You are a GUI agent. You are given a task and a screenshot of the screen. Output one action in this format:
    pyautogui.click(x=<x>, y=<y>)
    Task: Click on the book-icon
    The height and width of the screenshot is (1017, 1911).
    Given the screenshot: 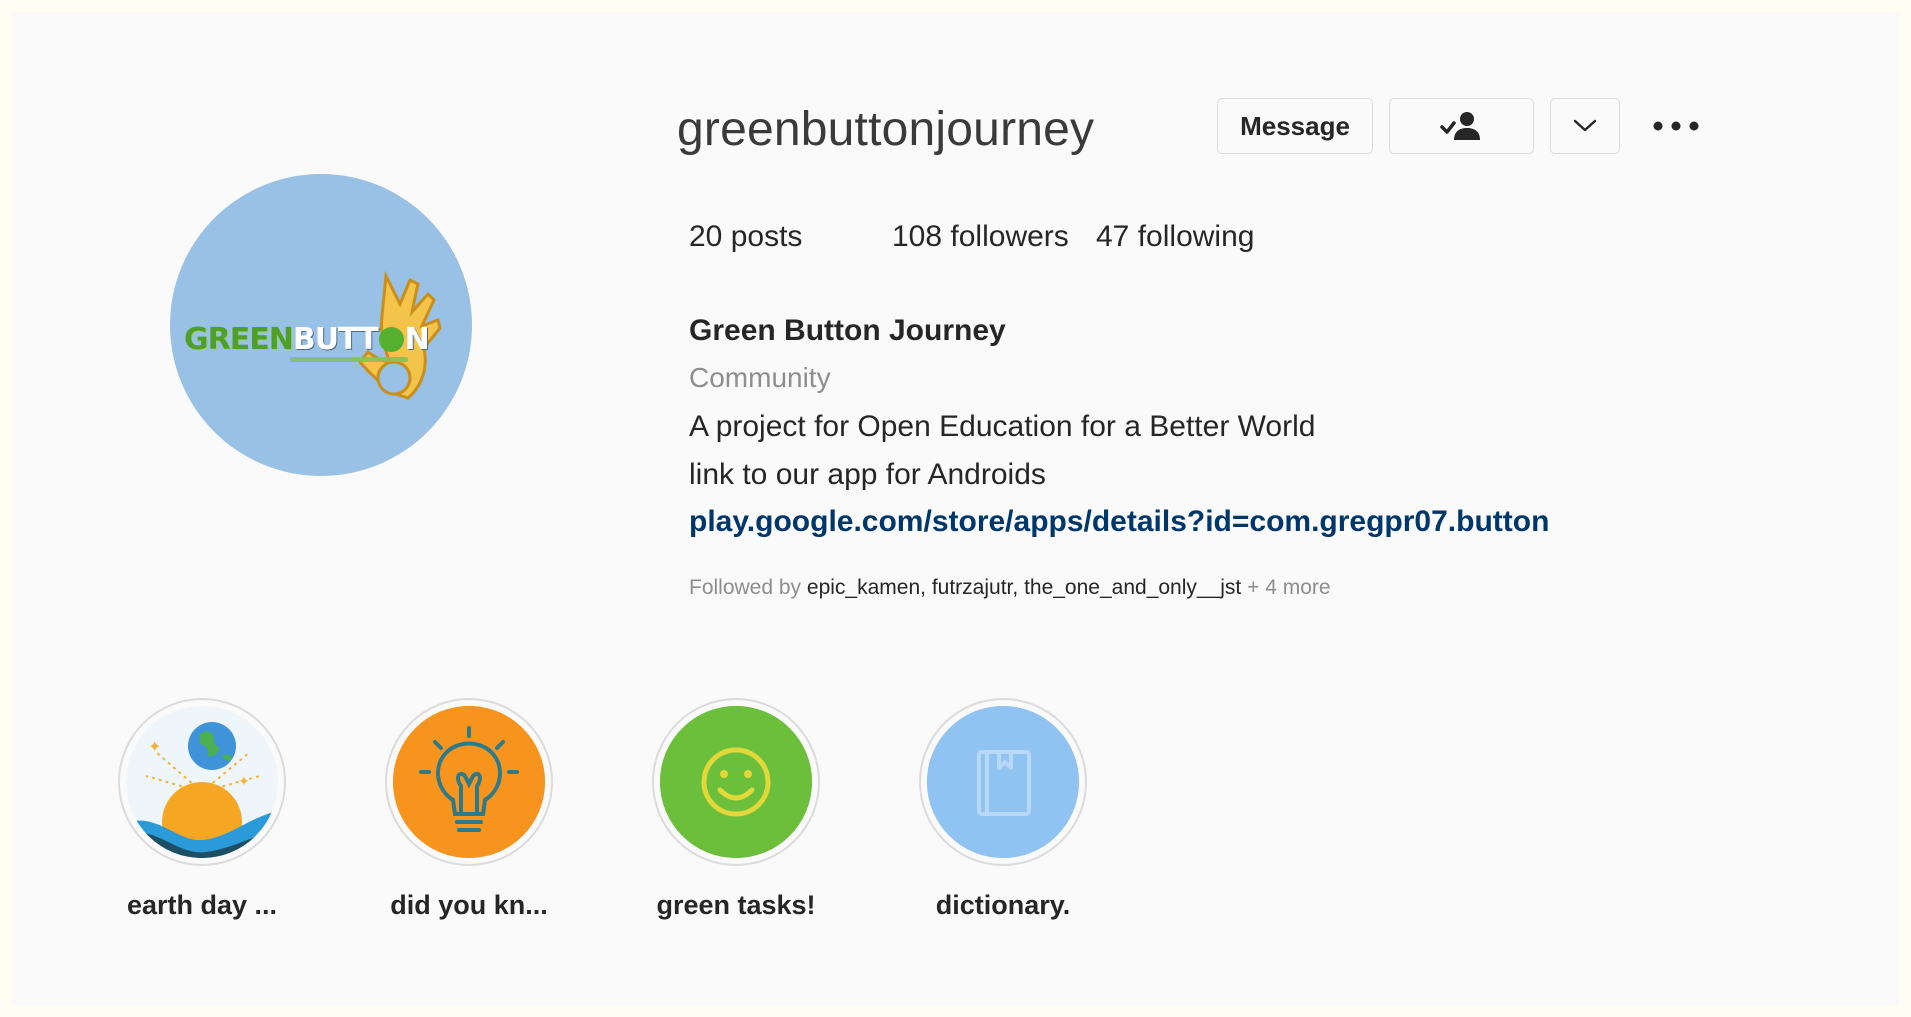 What is the action you would take?
    pyautogui.click(x=1003, y=782)
    